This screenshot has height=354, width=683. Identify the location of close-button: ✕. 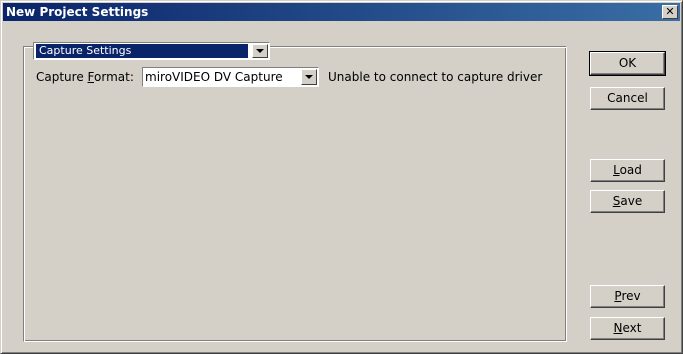
(670, 12).